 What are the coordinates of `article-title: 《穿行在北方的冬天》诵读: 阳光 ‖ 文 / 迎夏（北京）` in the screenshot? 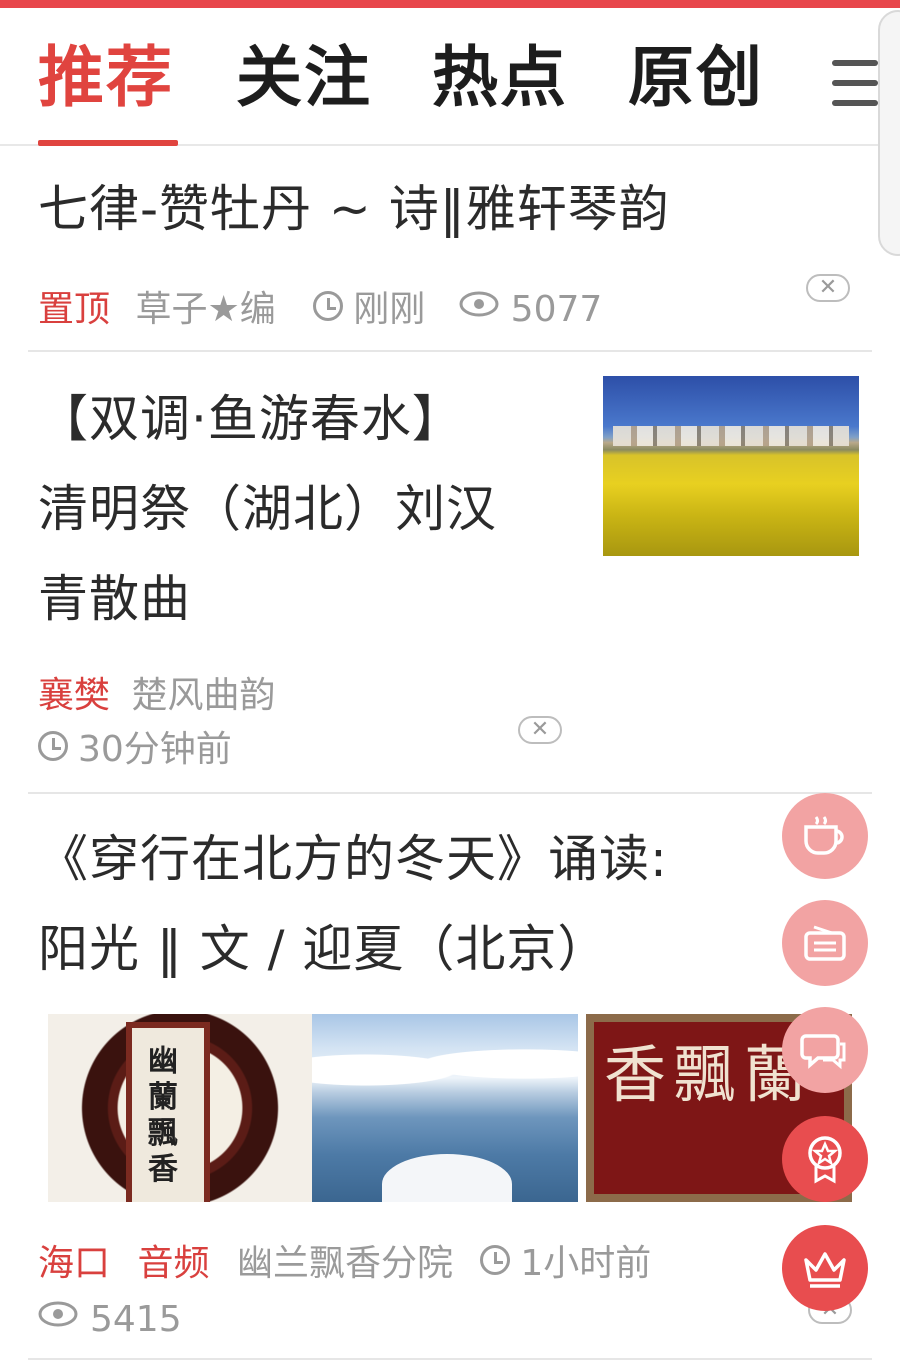 It's located at (438, 904).